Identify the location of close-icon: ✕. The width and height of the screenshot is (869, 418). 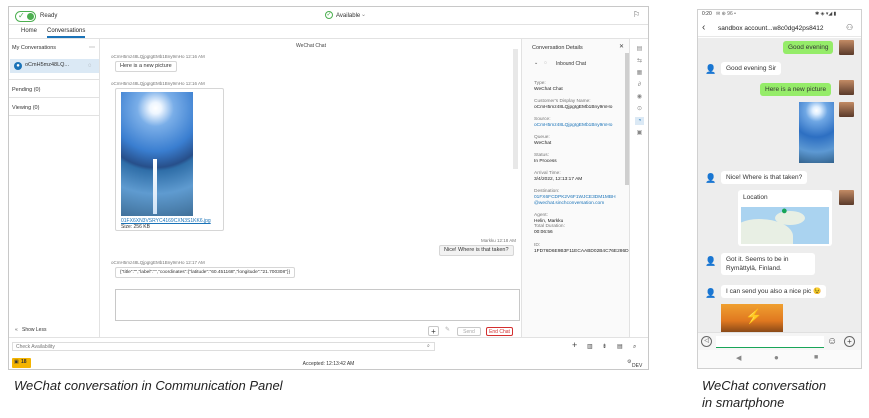
(621, 47).